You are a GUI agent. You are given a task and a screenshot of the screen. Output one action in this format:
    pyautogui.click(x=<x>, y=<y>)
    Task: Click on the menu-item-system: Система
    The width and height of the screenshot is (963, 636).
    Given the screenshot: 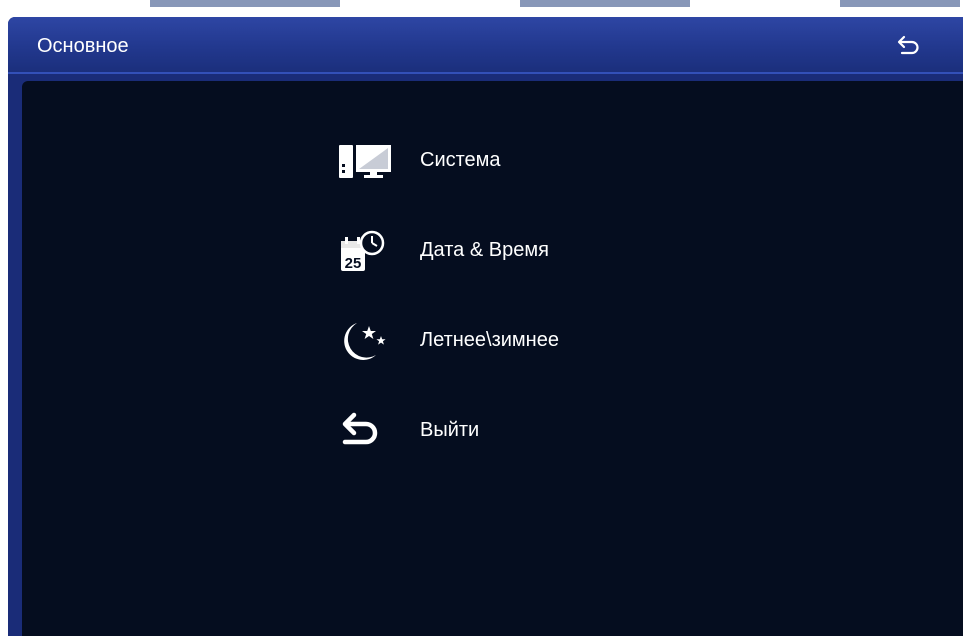 What is the action you would take?
    pyautogui.click(x=490, y=161)
    